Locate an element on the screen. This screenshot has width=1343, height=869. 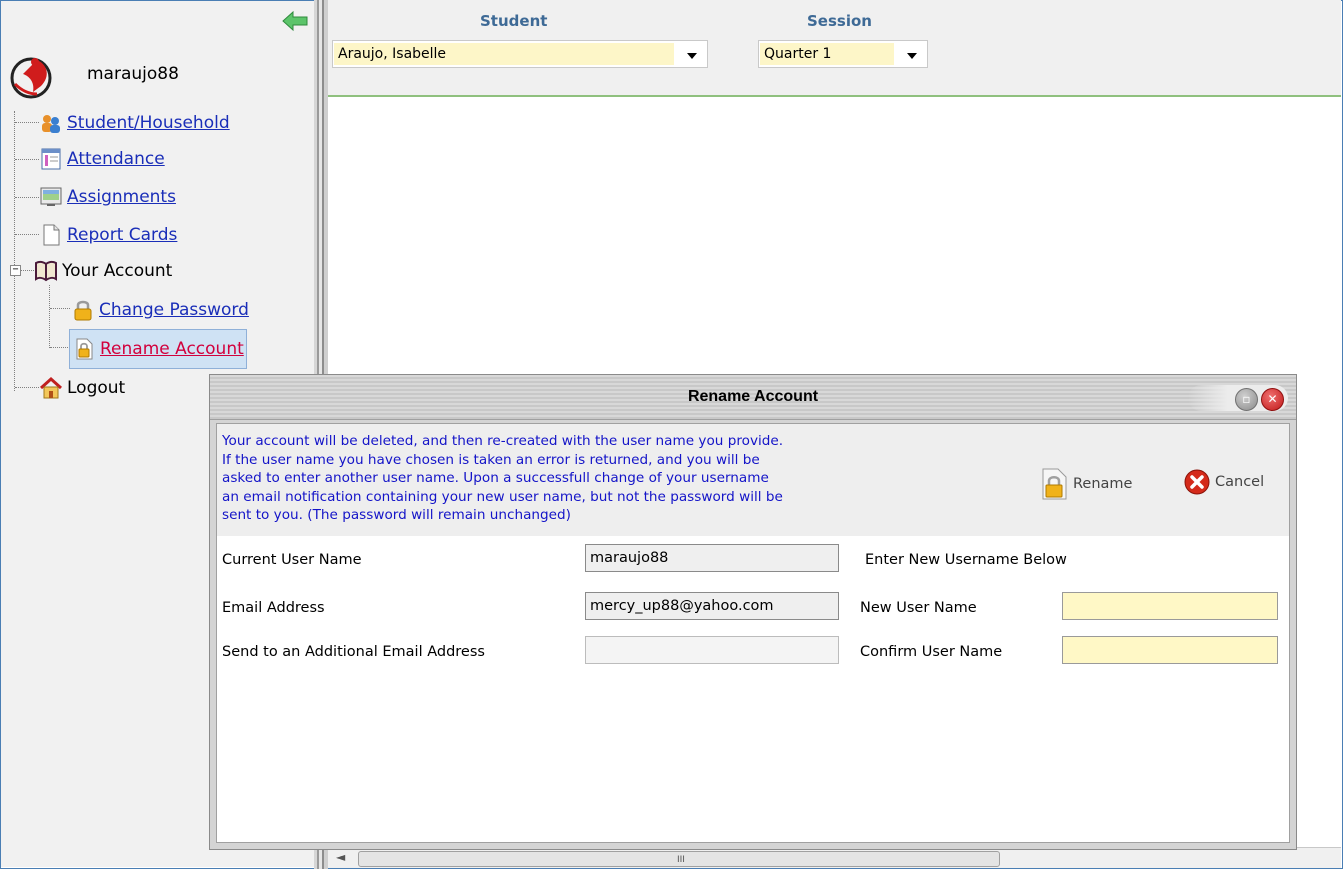
close-icon: ✕ is located at coordinates (1272, 399).